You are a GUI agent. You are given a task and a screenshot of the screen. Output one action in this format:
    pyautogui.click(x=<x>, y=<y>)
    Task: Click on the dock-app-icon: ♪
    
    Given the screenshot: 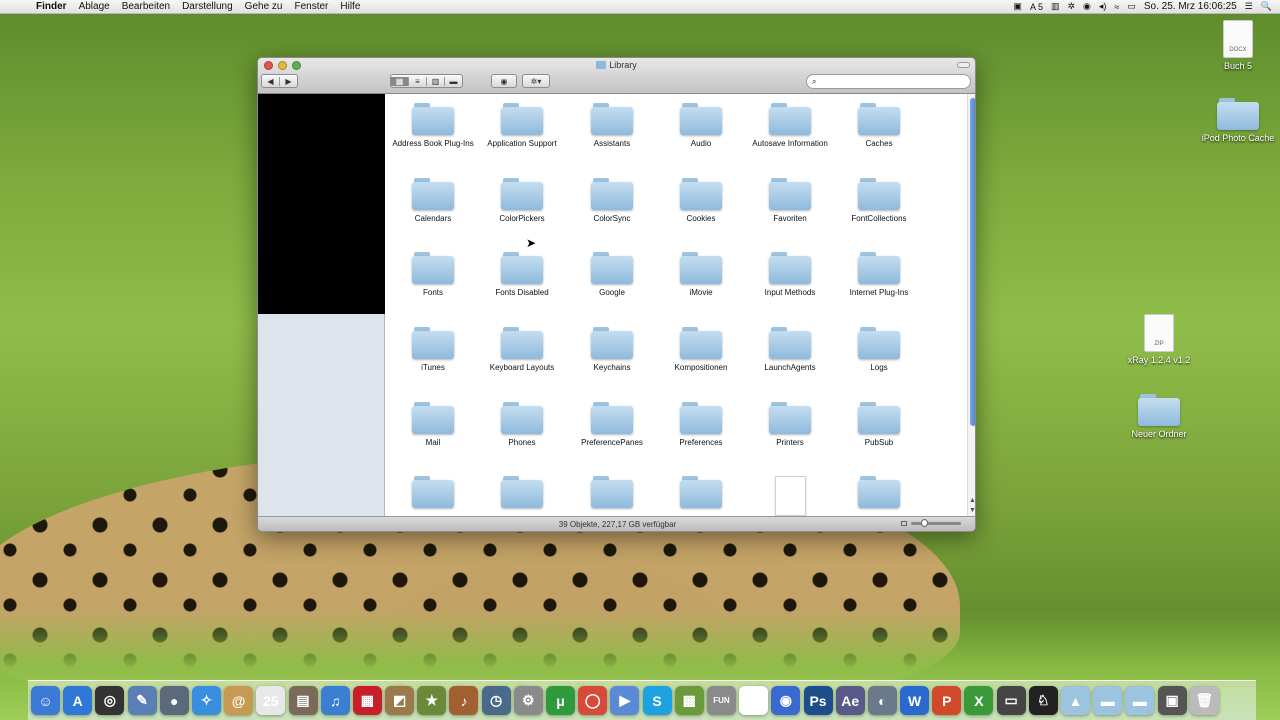 What is the action you would take?
    pyautogui.click(x=464, y=700)
    